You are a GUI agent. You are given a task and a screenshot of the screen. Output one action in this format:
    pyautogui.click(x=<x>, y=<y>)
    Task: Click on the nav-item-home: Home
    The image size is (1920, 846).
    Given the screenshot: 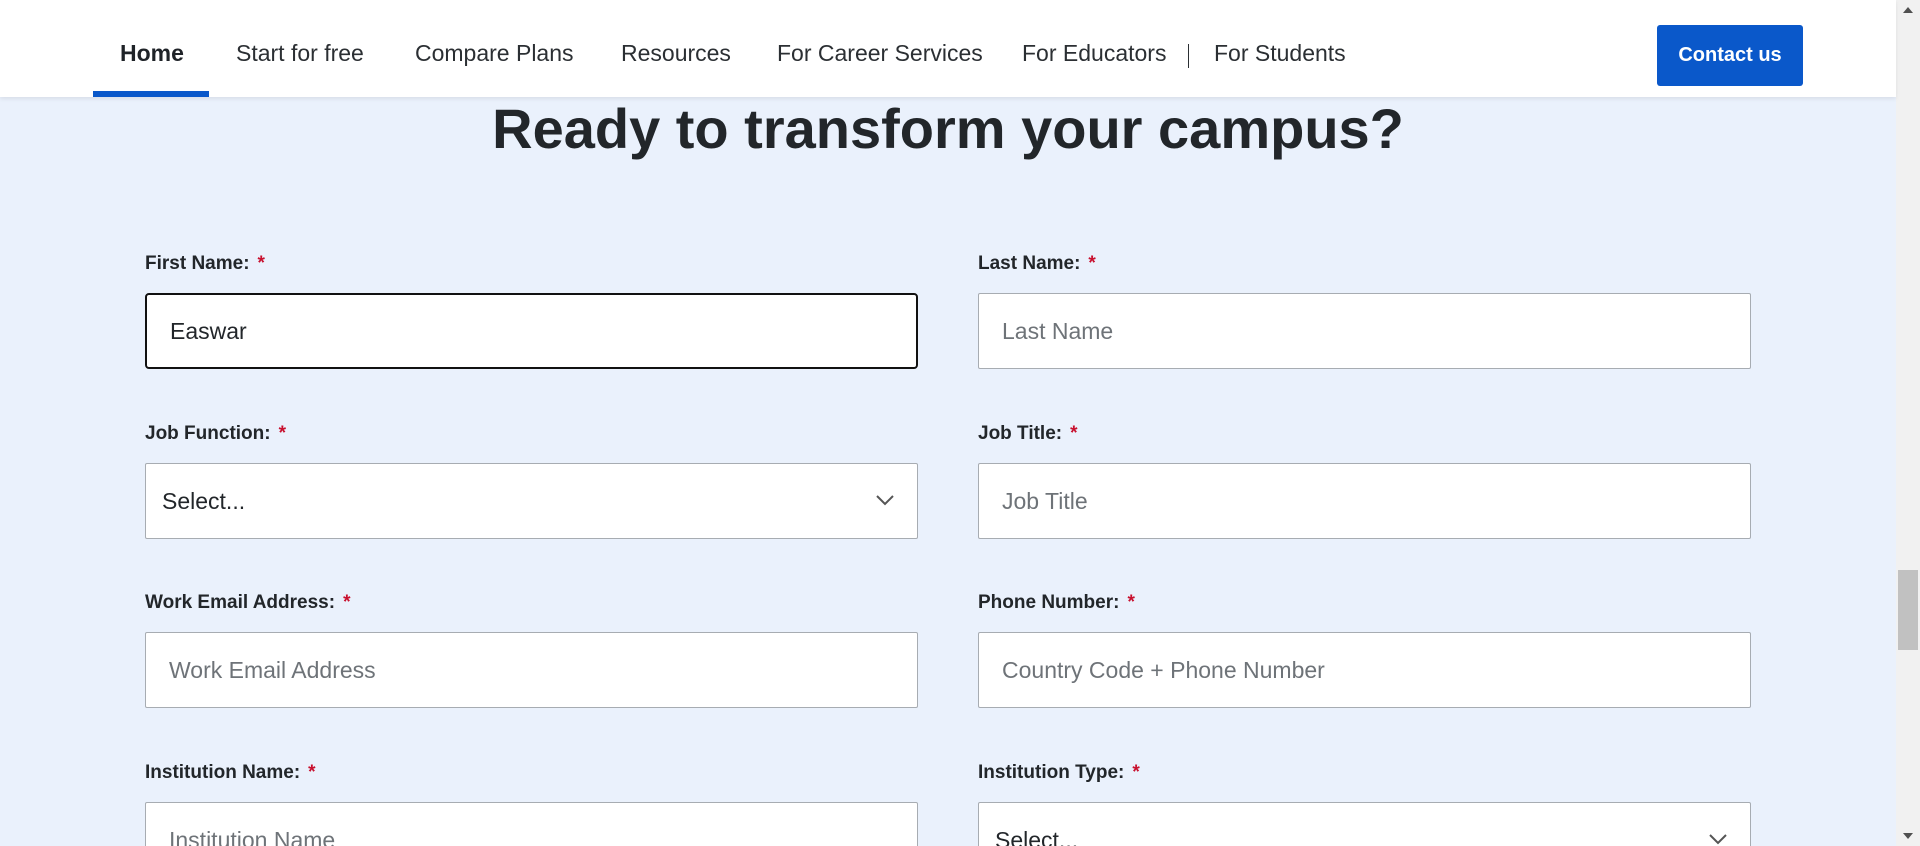 What is the action you would take?
    pyautogui.click(x=152, y=48)
    